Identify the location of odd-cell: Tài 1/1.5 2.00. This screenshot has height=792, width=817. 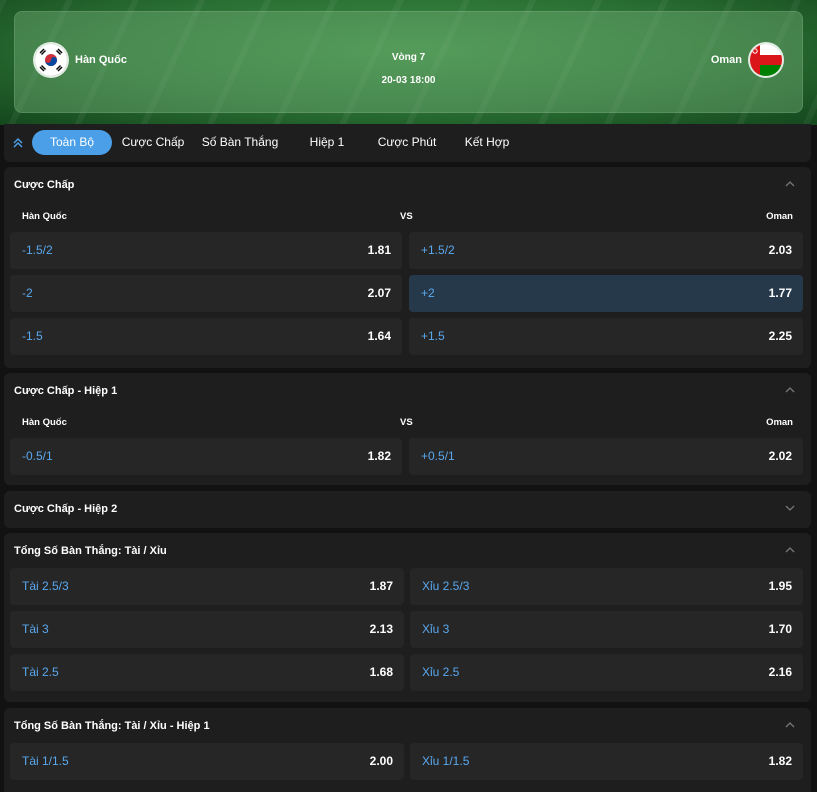
(207, 761).